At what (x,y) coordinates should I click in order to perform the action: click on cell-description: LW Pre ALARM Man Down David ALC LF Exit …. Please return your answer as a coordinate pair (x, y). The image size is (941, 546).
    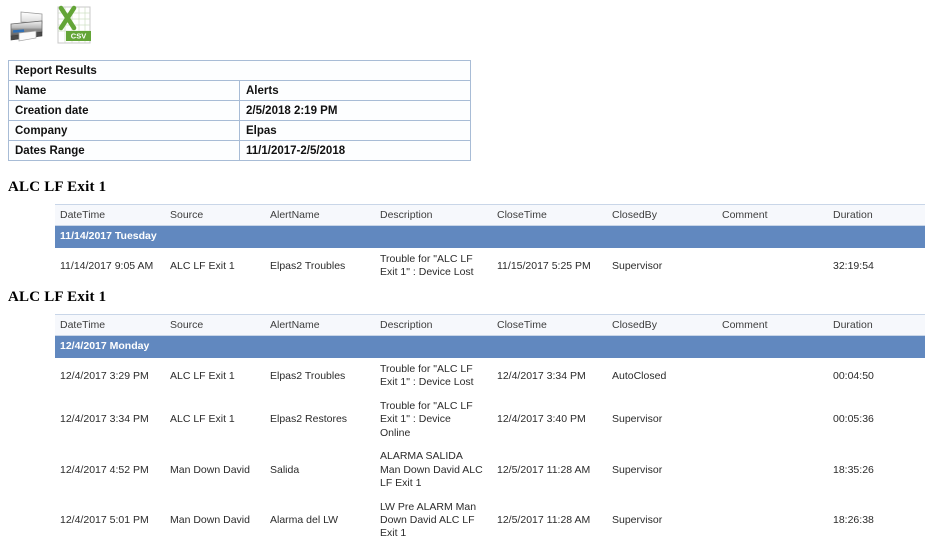
    Looking at the image, I should click on (428, 520).